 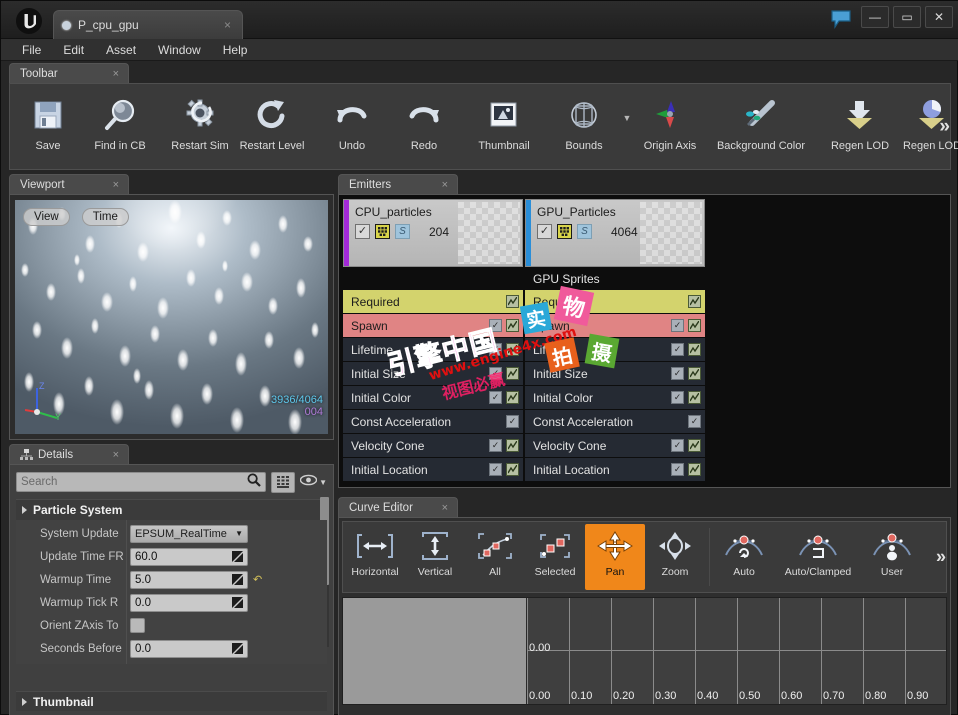 I want to click on details-visibility-dropdown: ▼, so click(x=313, y=482).